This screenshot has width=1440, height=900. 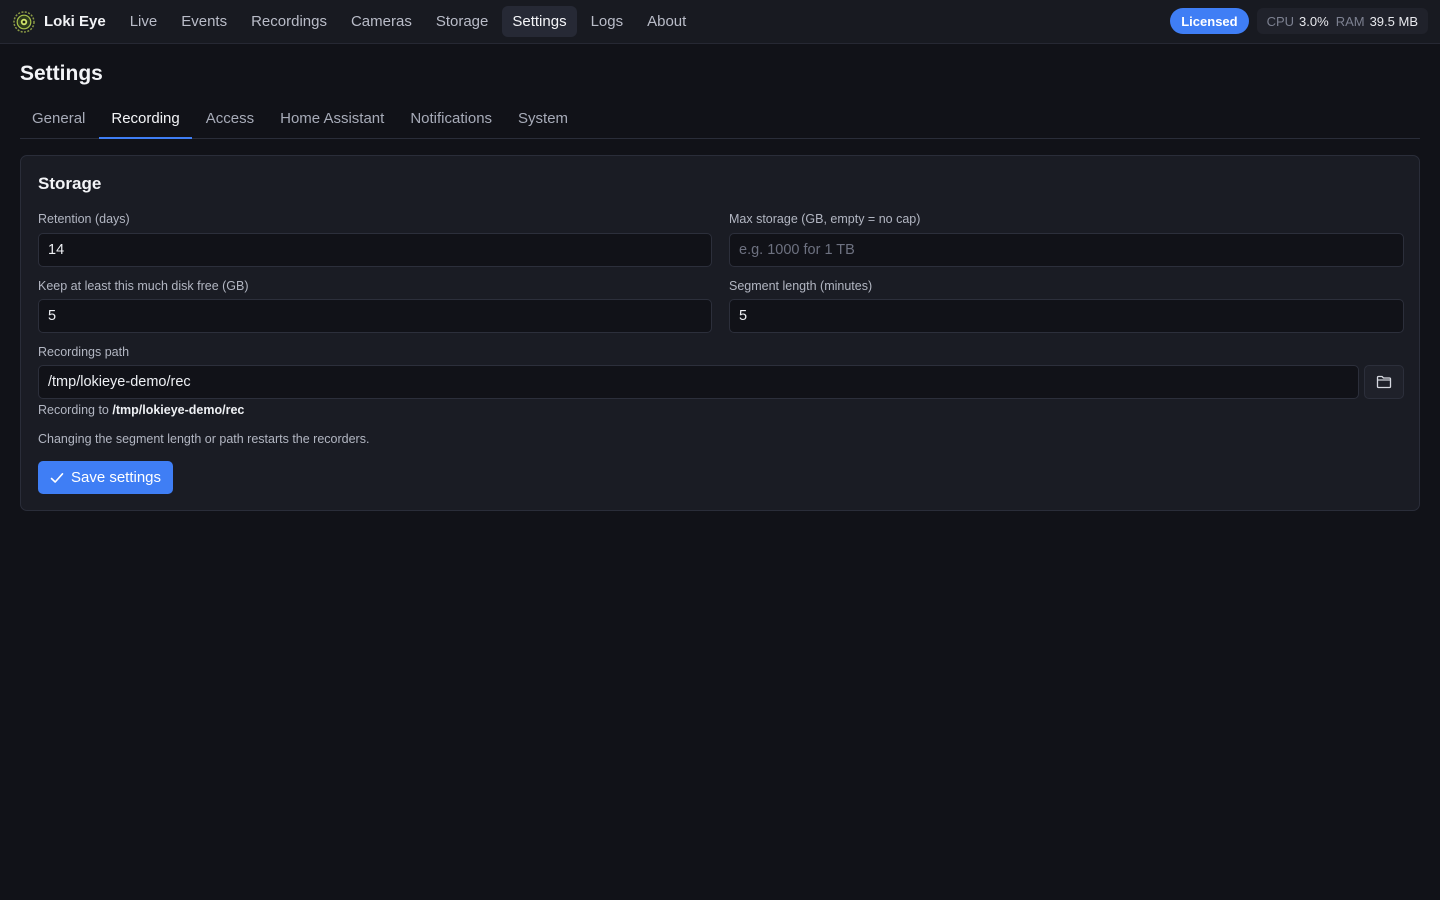 I want to click on recordings-path-label: Recordings path, so click(x=84, y=352).